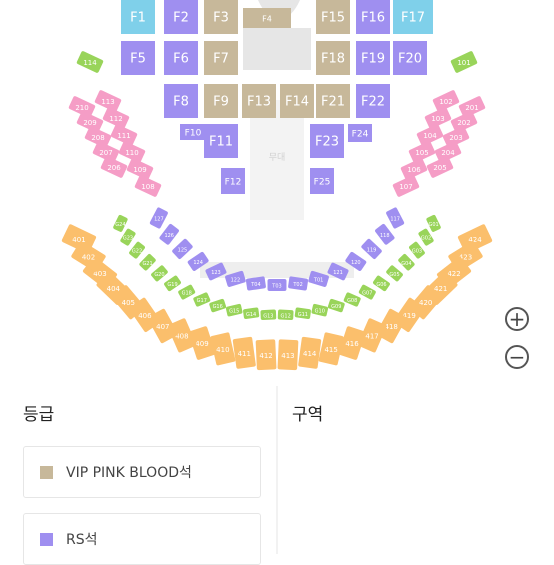 The image size is (554, 565). I want to click on section-label: 113, so click(107, 102).